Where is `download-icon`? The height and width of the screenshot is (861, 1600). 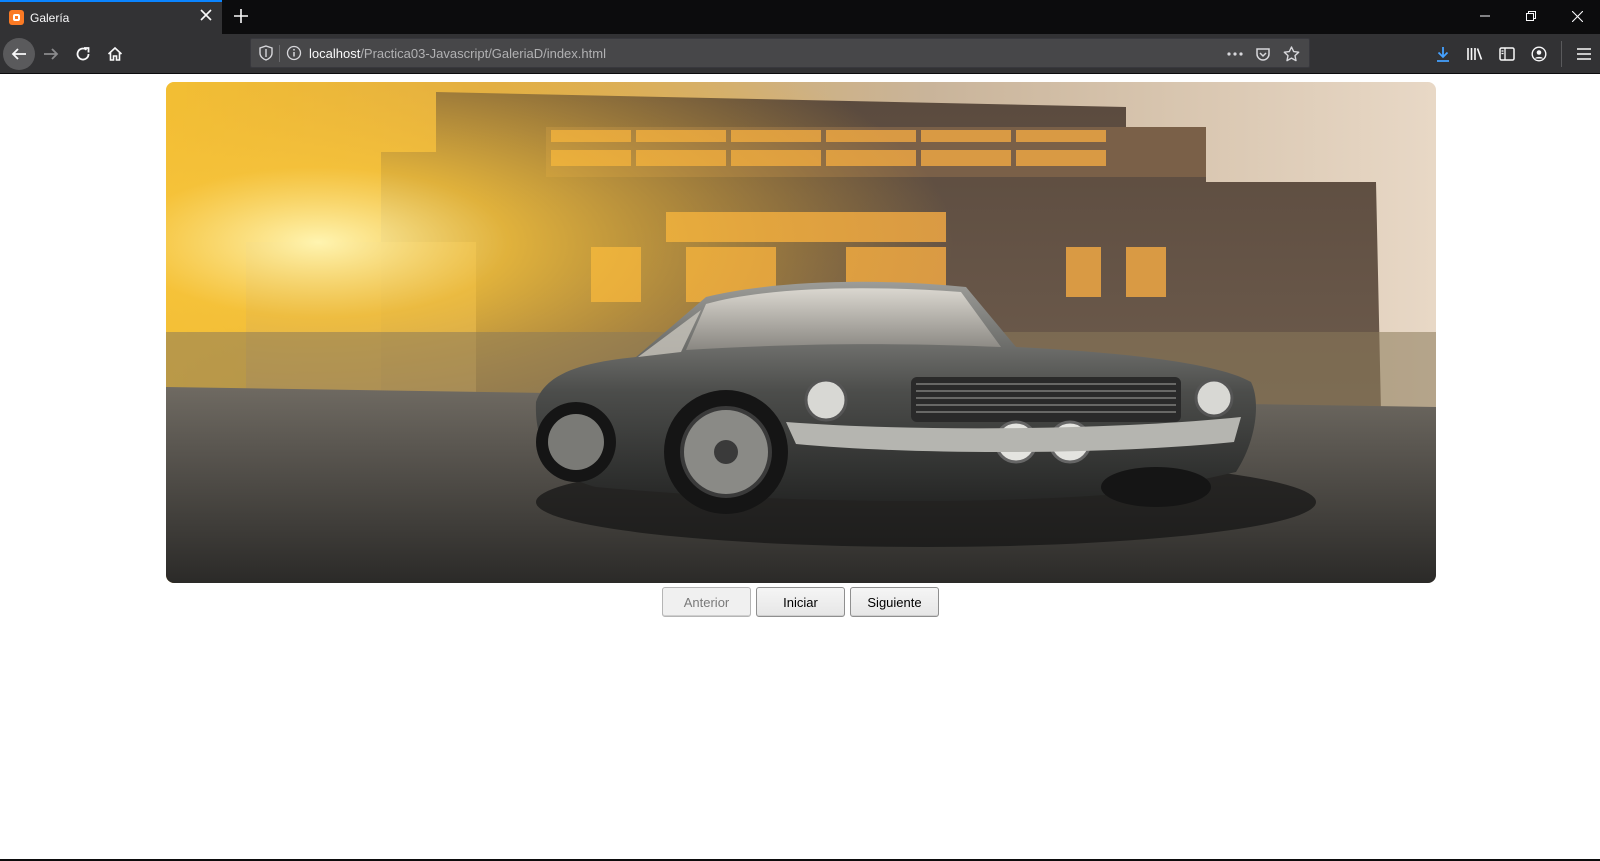 download-icon is located at coordinates (1443, 54).